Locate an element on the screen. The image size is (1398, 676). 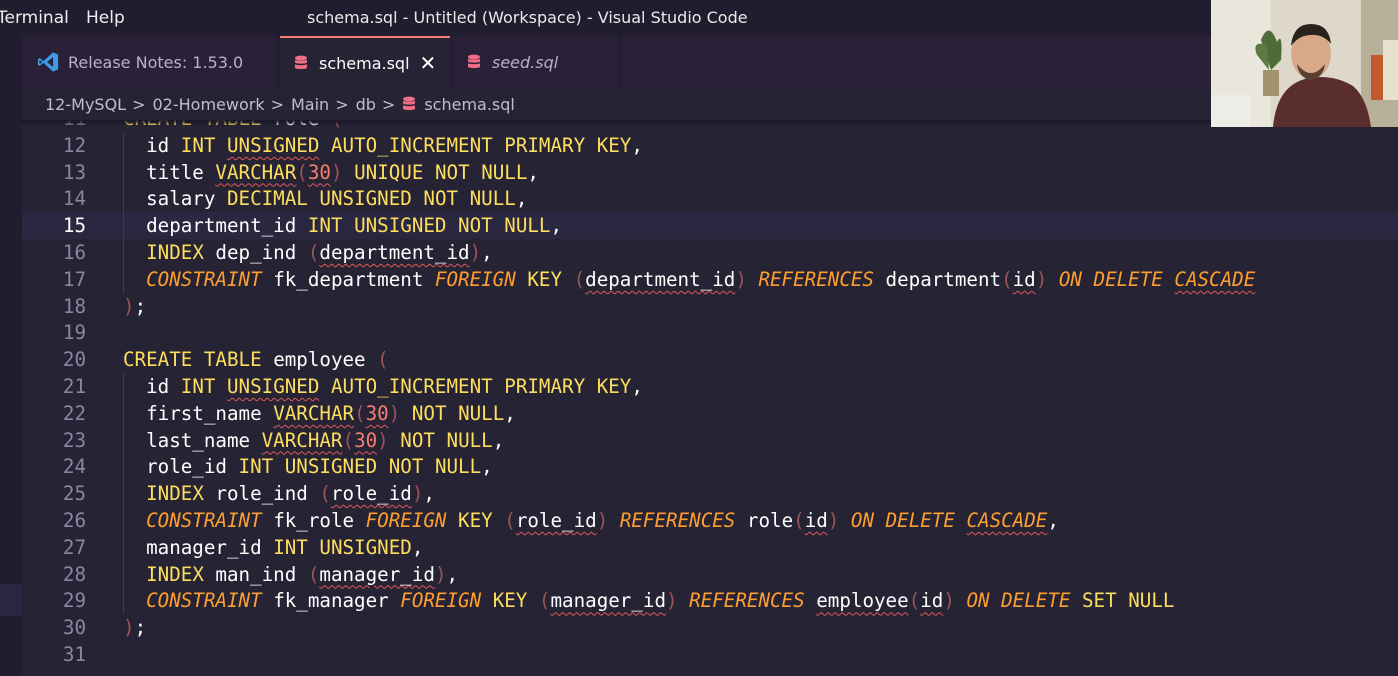
code-text: role_id INT UNSIGNED NOT NULL, is located at coordinates (308, 467).